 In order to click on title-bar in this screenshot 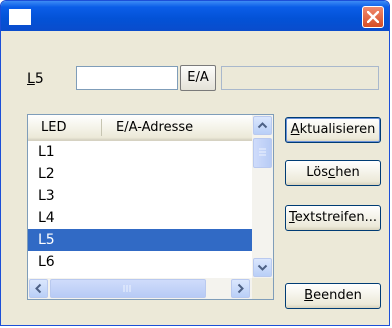, I will do `click(195, 16)`.